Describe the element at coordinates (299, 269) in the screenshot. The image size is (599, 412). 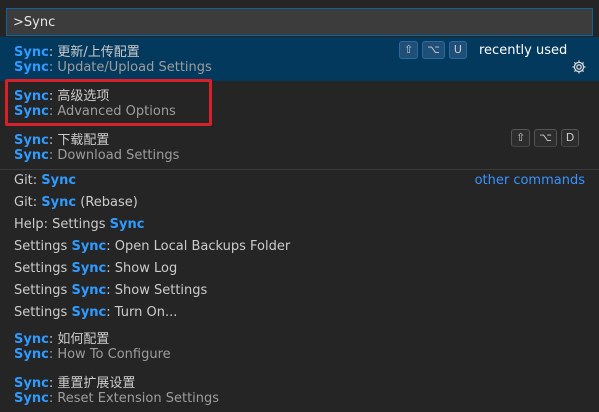
I see `command-item-show-log: Settings Sync: Show Log` at that location.